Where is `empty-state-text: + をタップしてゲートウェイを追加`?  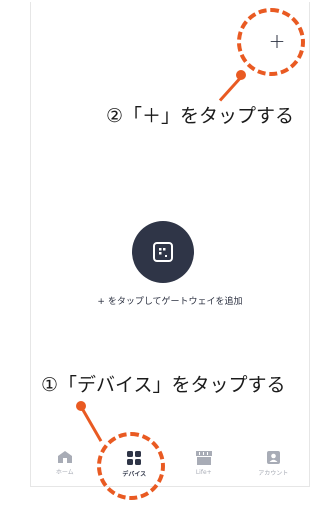
empty-state-text: + をタップしてゲートウェイを追加 is located at coordinates (170, 302).